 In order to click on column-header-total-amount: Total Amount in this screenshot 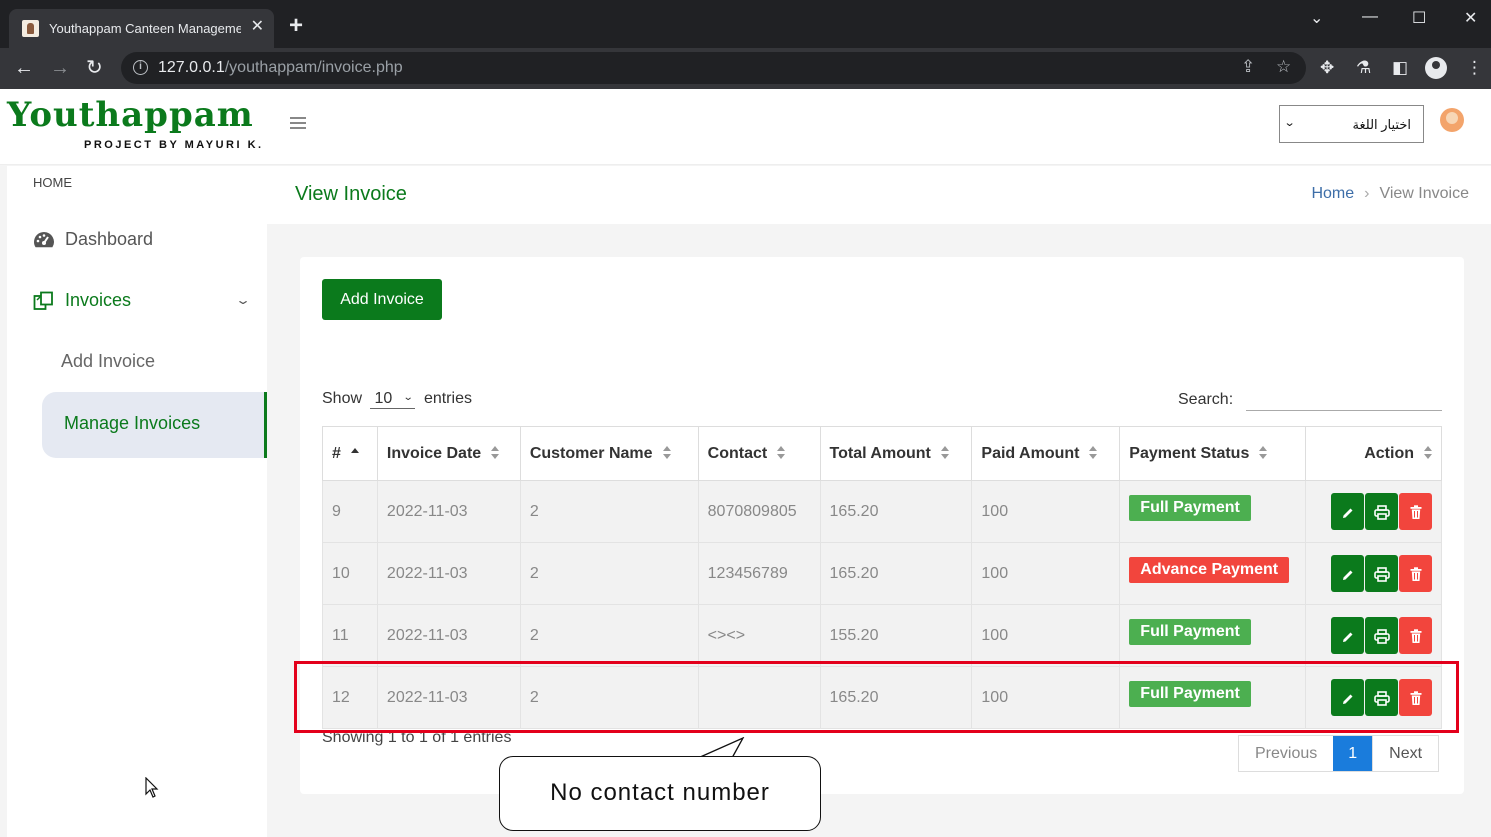, I will do `click(896, 453)`.